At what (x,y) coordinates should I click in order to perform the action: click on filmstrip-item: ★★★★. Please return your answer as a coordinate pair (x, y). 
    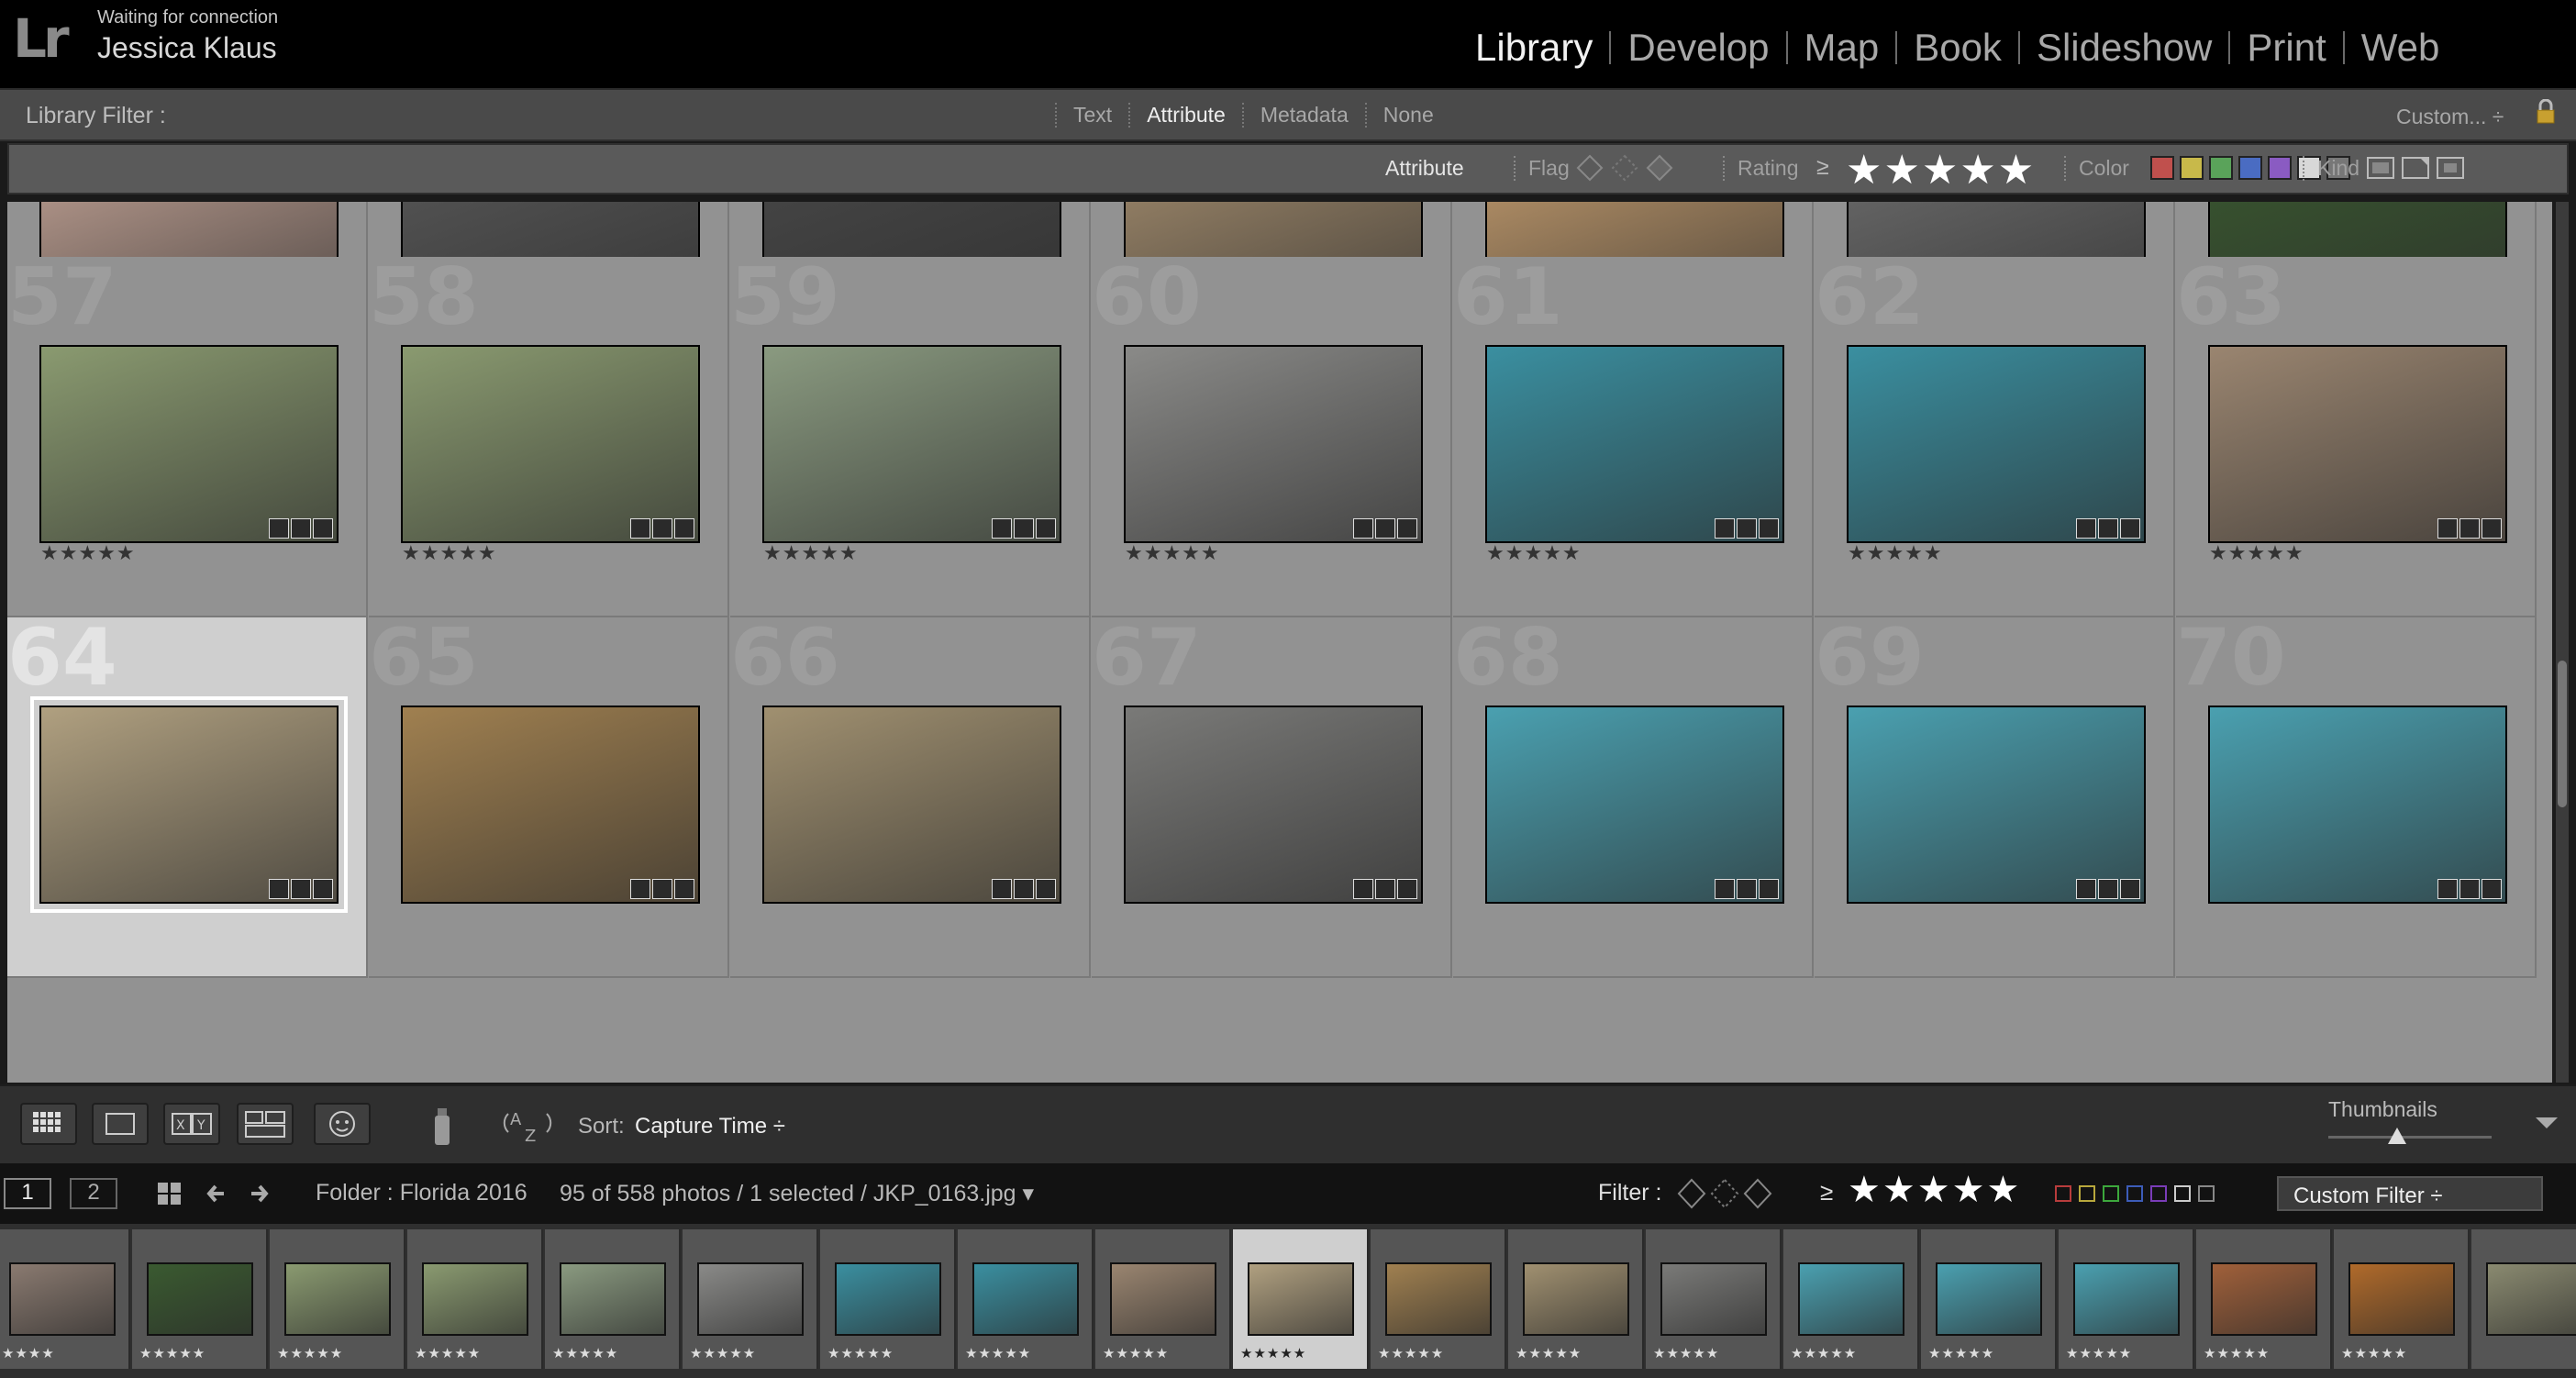
    Looking at the image, I should click on (65, 1299).